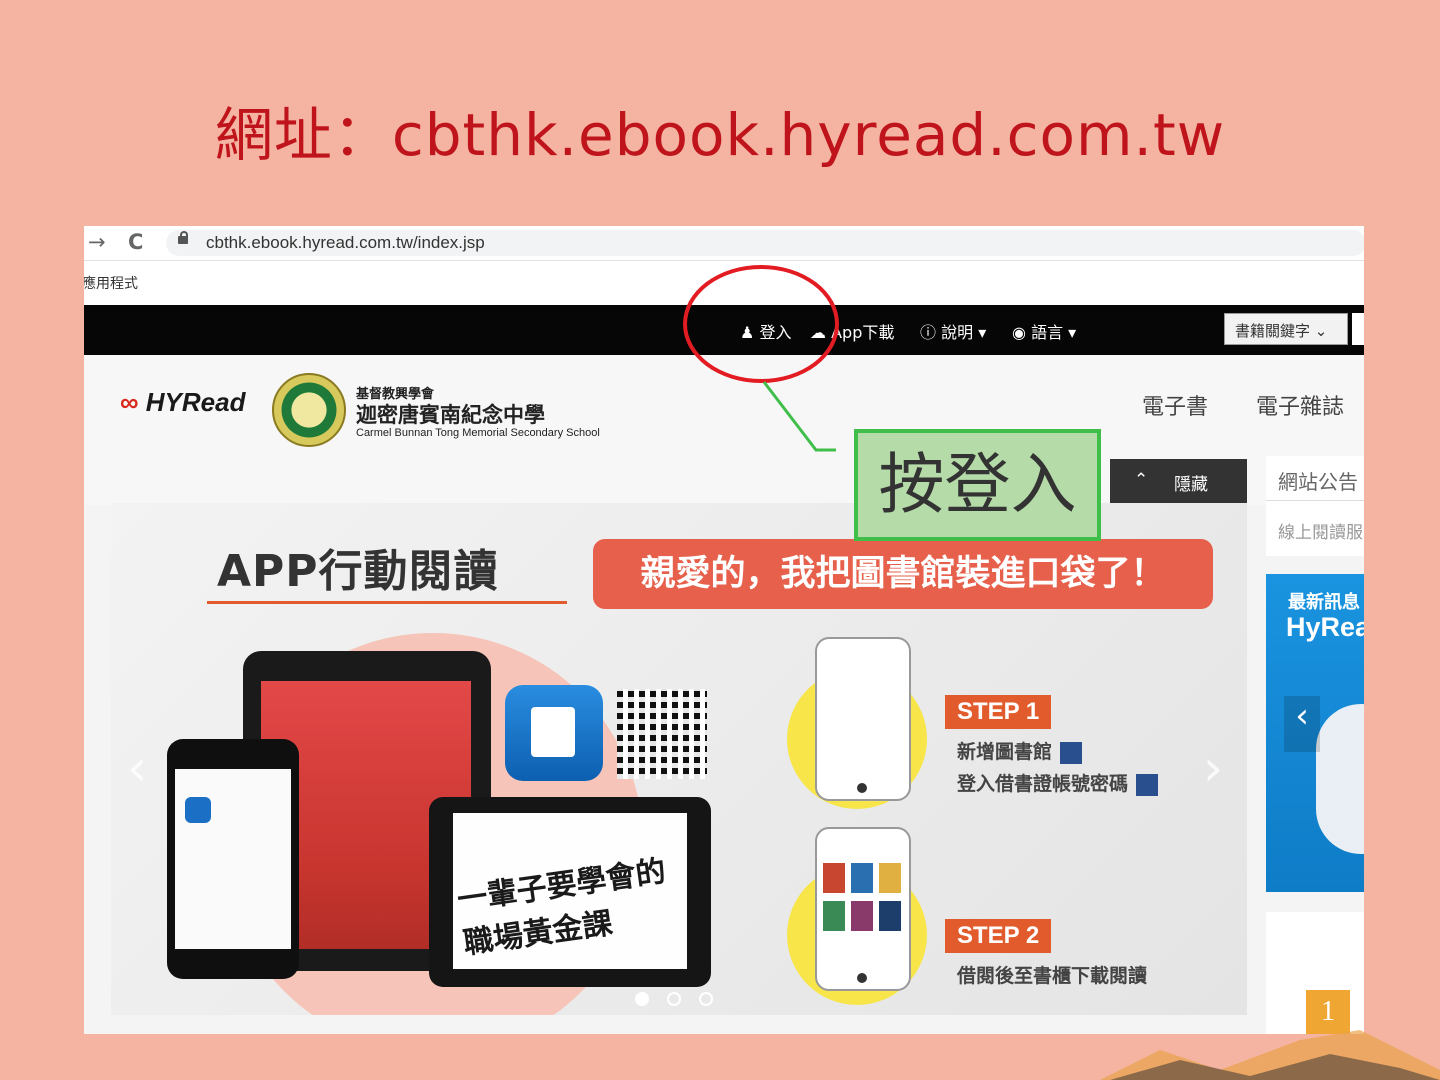 The image size is (1440, 1080). Describe the element at coordinates (977, 485) in the screenshot. I see `callout-box: 按登入` at that location.